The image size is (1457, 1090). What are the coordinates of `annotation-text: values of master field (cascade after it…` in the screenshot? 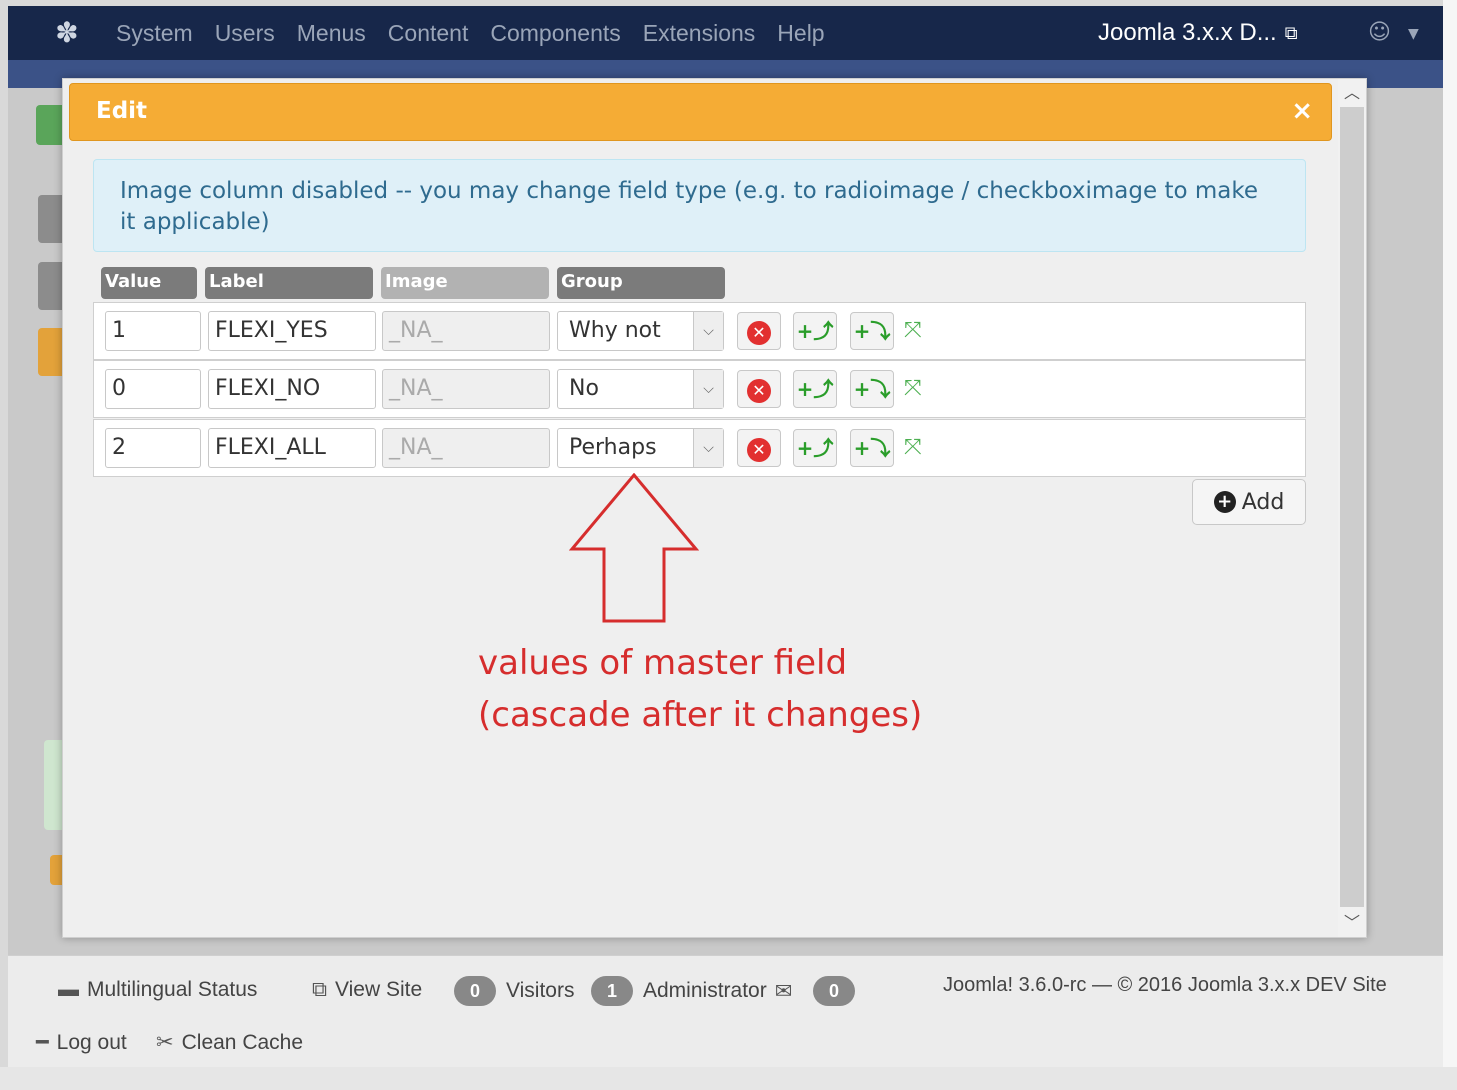 It's located at (700, 689).